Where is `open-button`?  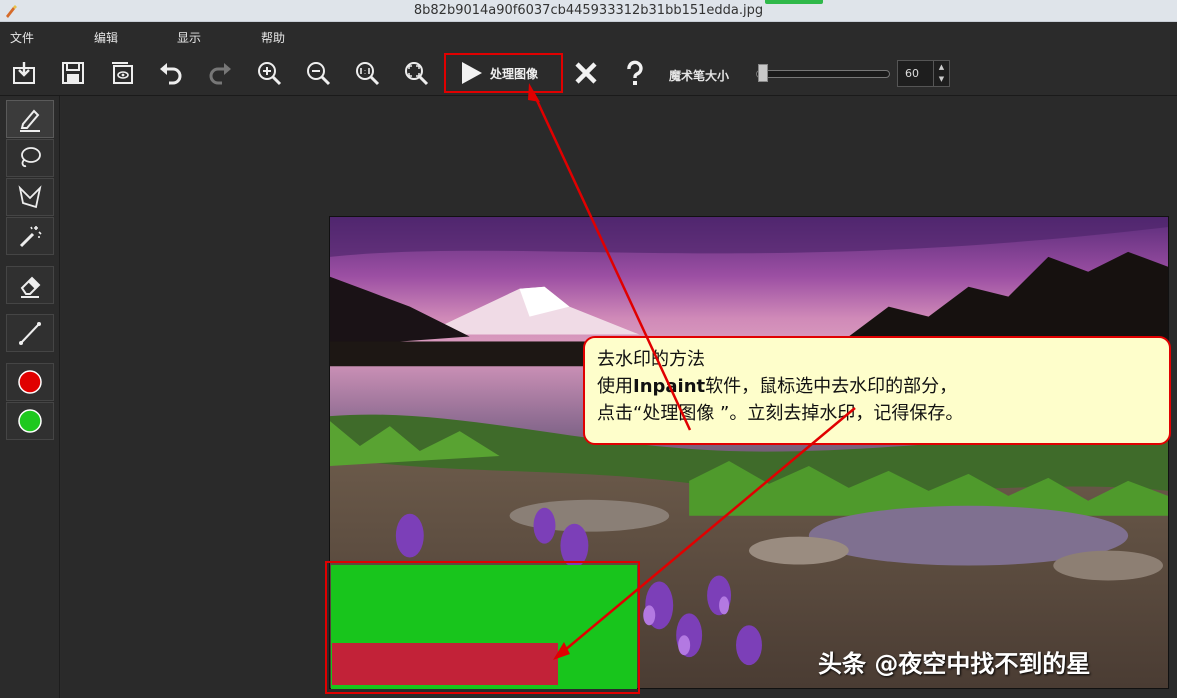
open-button is located at coordinates (24, 73).